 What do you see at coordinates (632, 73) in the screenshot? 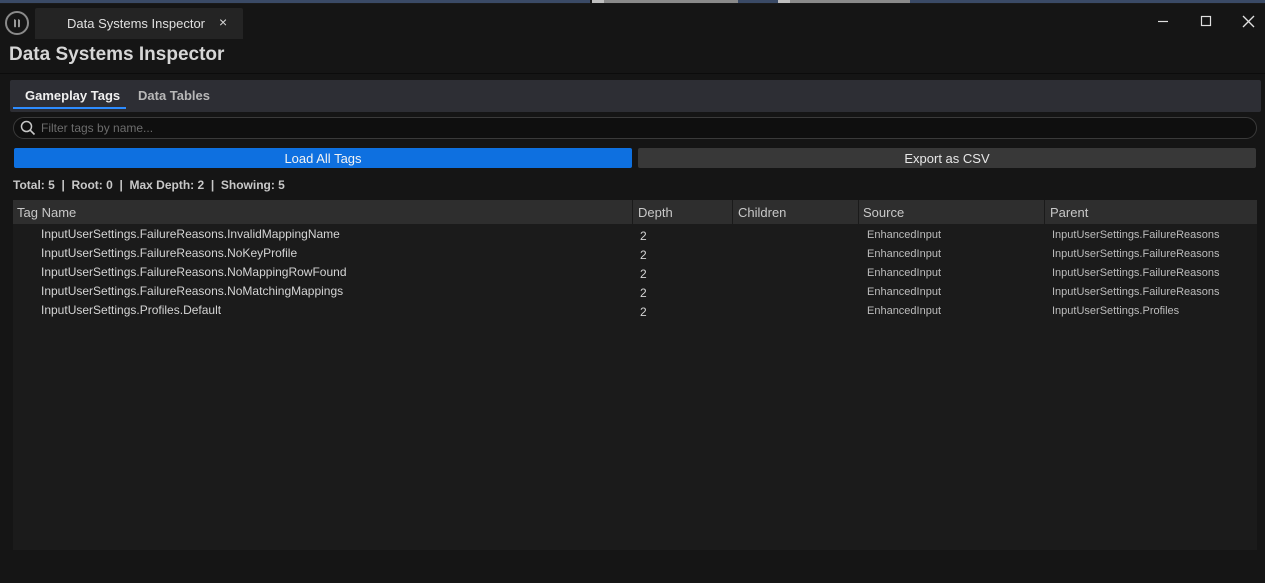
I see `divider` at bounding box center [632, 73].